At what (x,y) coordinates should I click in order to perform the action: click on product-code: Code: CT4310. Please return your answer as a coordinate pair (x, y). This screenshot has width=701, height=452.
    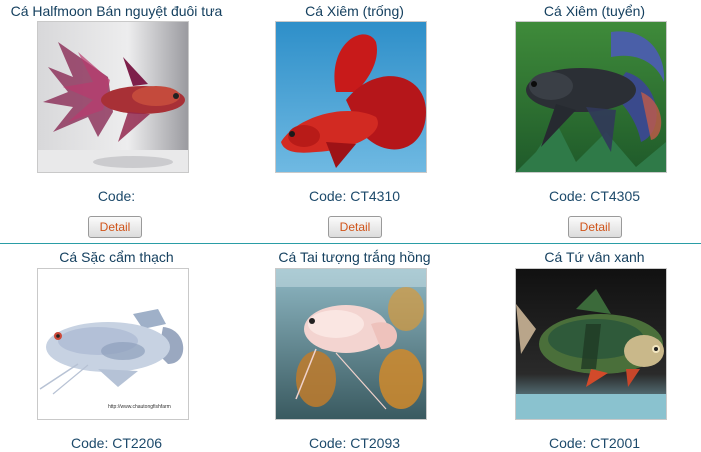
    Looking at the image, I should click on (354, 196).